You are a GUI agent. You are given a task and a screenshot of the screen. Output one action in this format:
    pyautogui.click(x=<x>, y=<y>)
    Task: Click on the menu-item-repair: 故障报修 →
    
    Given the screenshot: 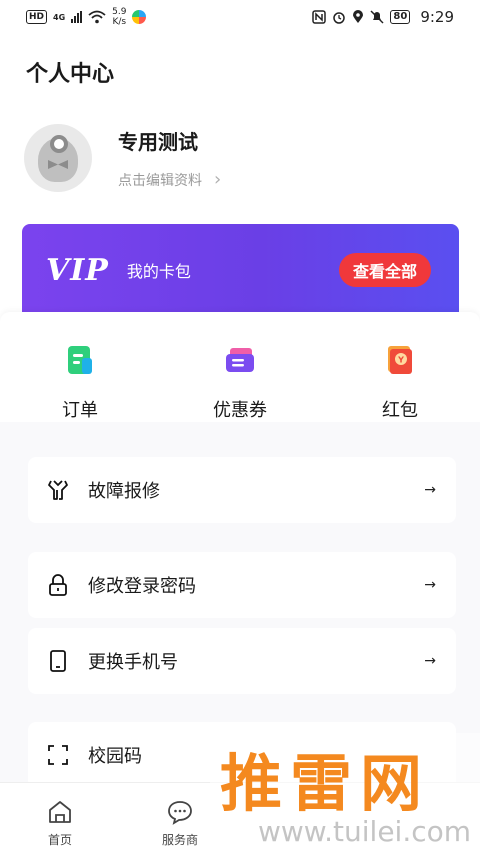 What is the action you would take?
    pyautogui.click(x=242, y=490)
    